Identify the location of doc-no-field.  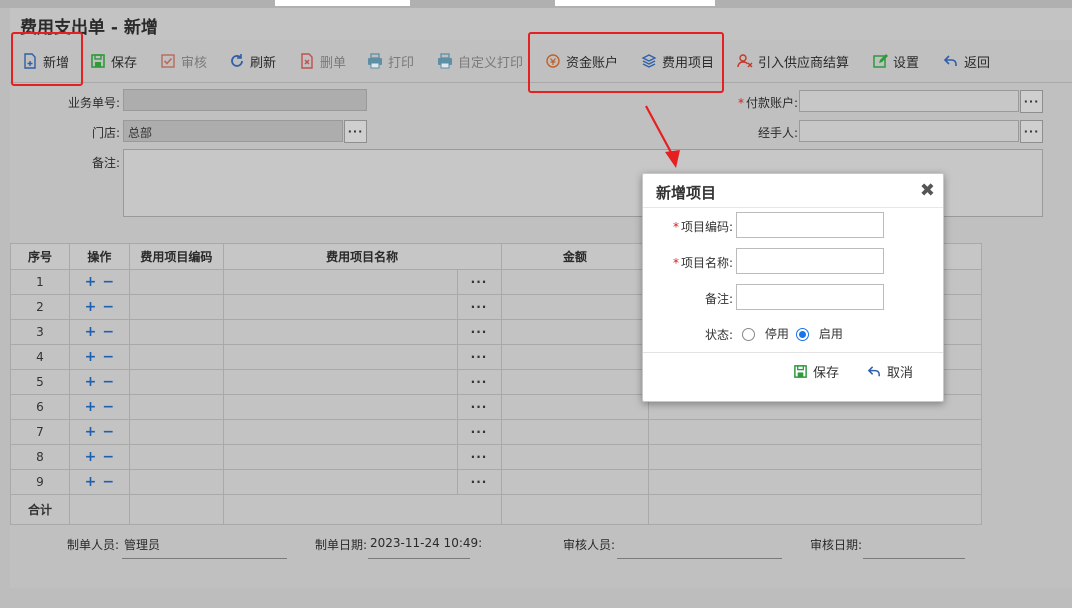
(245, 100).